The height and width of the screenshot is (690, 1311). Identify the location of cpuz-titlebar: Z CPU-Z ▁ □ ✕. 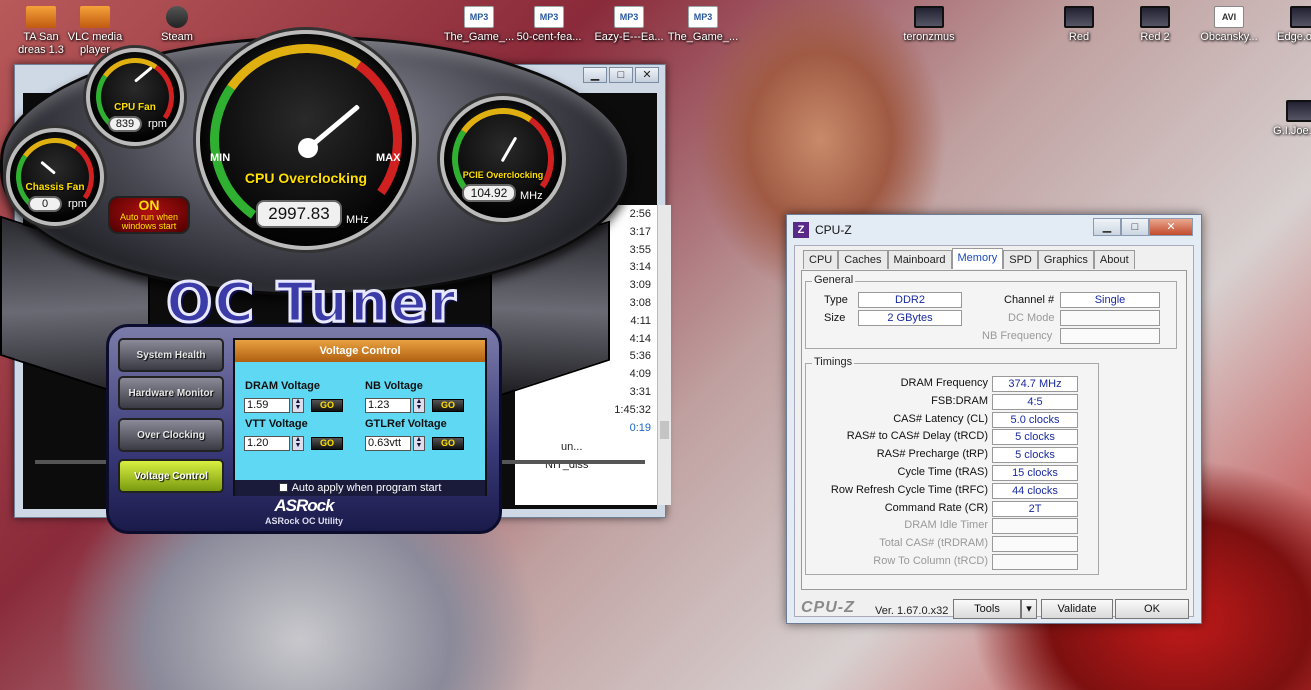
(994, 229).